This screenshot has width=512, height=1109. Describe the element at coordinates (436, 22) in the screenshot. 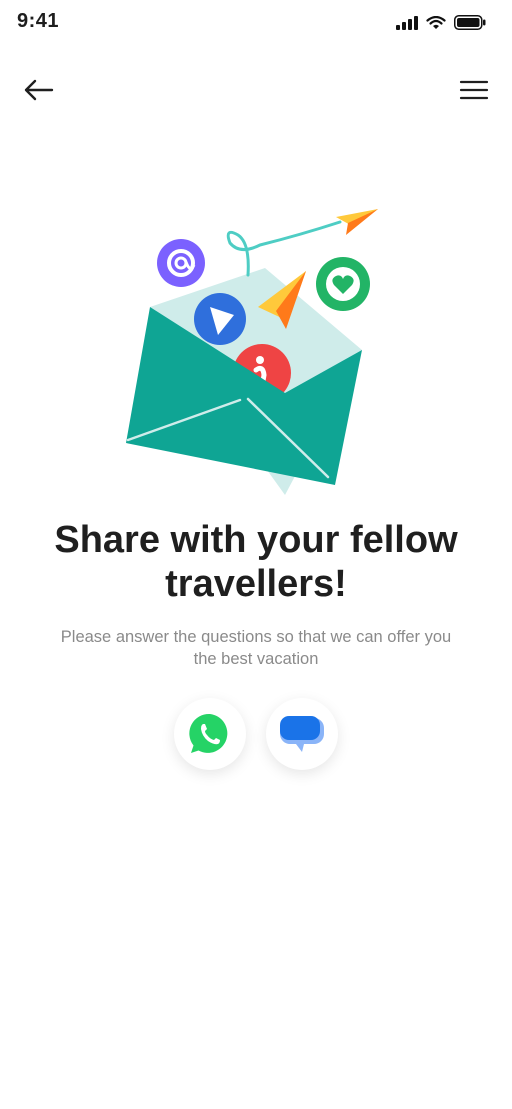

I see `wifi-icon` at that location.